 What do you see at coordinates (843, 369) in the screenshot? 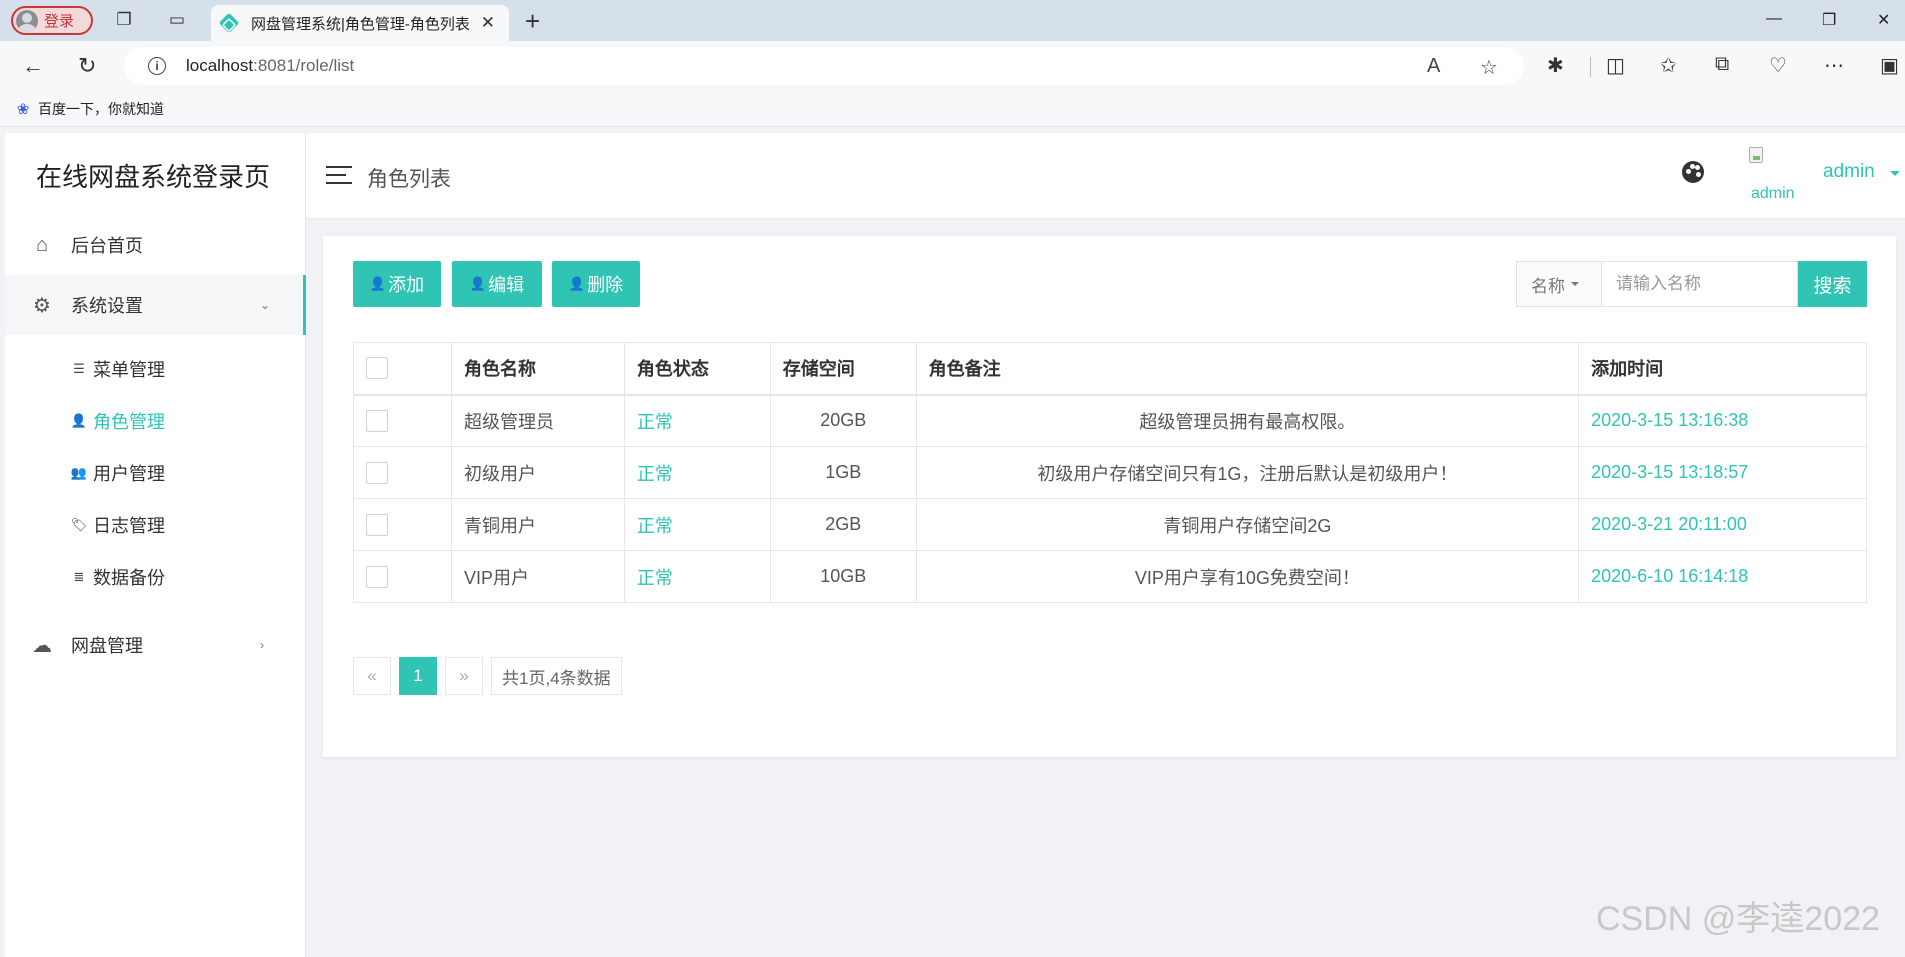
I see `header-storage-space: 存储空间` at bounding box center [843, 369].